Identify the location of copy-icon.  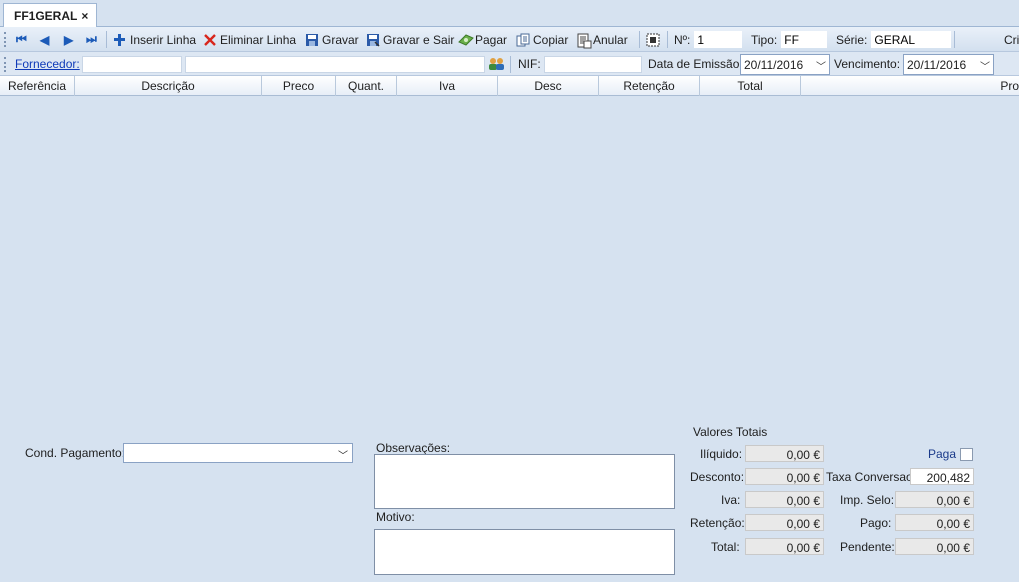
(523, 40).